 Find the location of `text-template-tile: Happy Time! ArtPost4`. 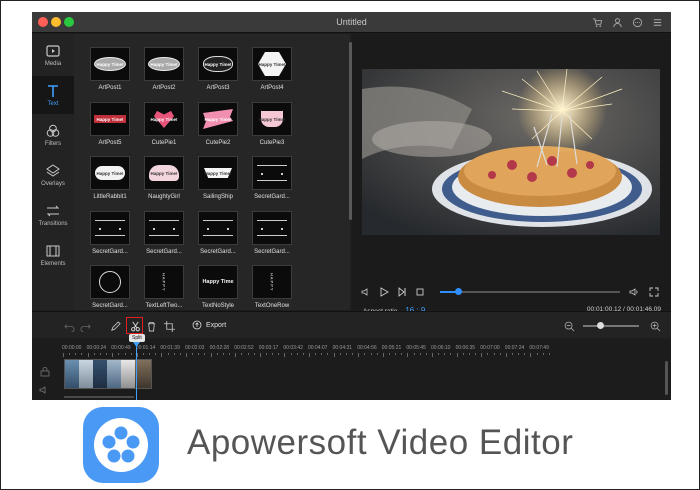

text-template-tile: Happy Time! ArtPost4 is located at coordinates (277, 69).